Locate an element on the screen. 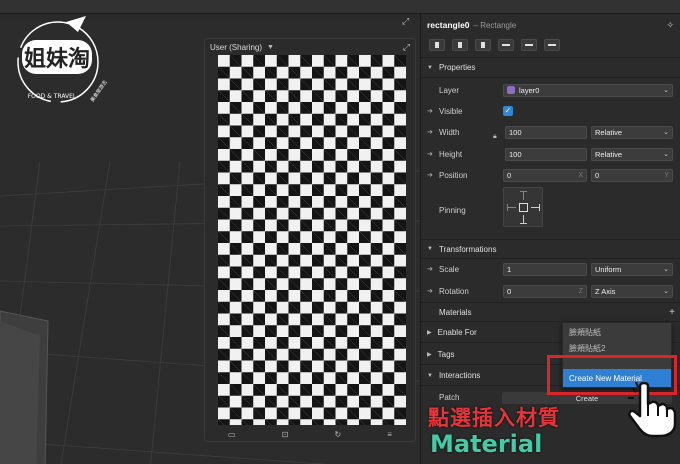  rotation-input: 0Z is located at coordinates (545, 291).